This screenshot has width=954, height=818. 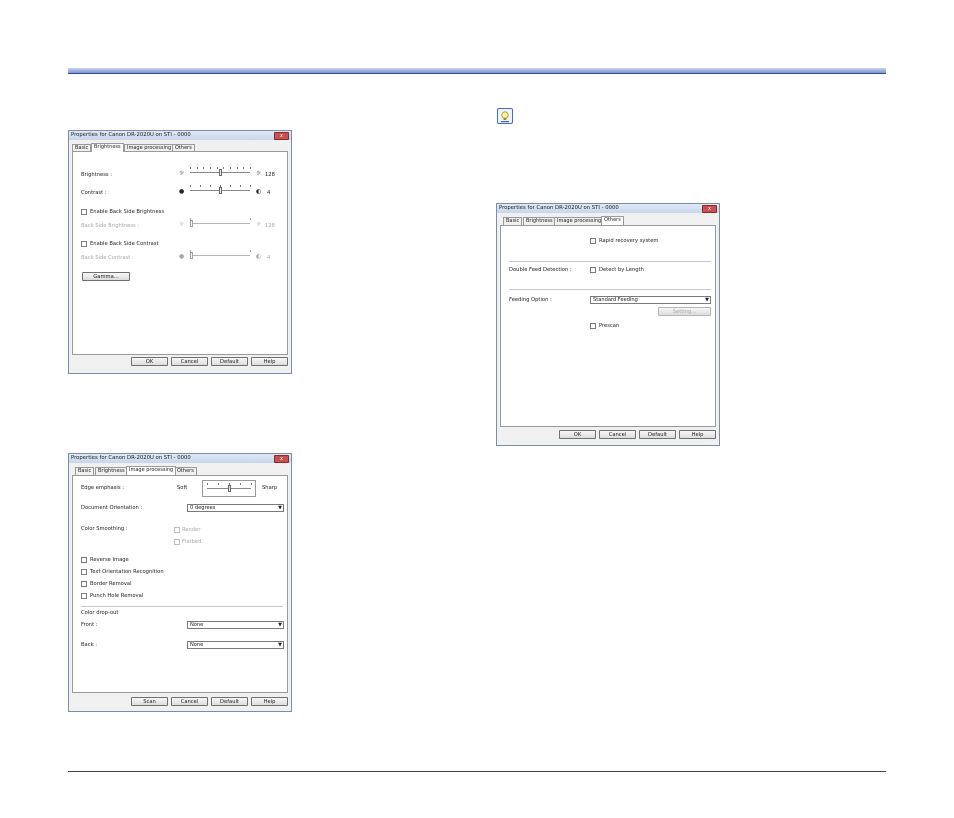 What do you see at coordinates (220, 255) in the screenshot?
I see `back-contrast-slider` at bounding box center [220, 255].